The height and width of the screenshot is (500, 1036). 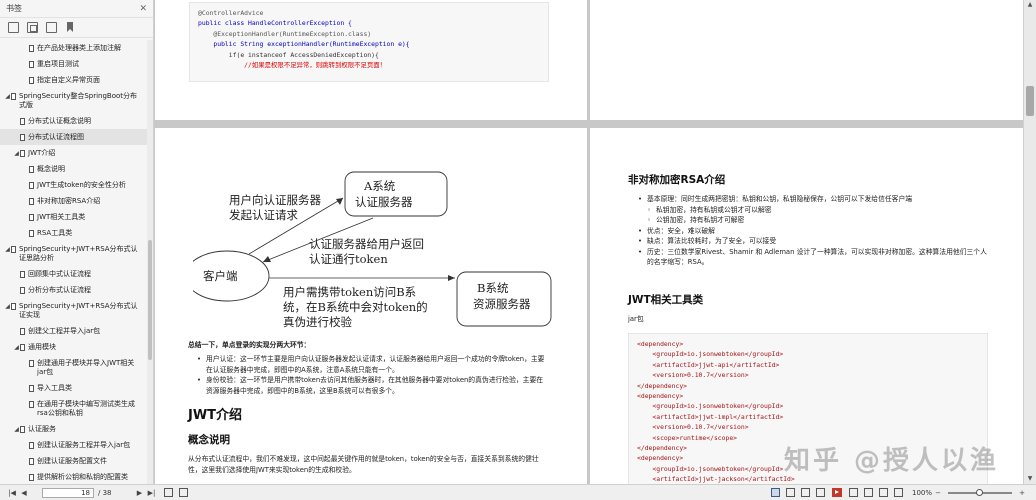 What do you see at coordinates (150, 300) in the screenshot?
I see `sidebar-scrollbar-thumb` at bounding box center [150, 300].